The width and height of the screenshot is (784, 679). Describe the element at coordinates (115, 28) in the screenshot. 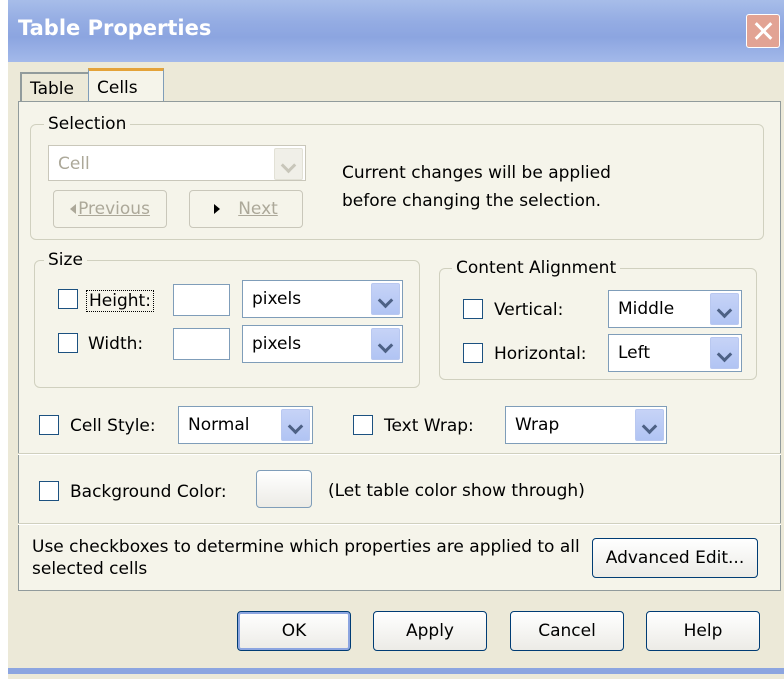

I see `window-title: Table Properties` at that location.